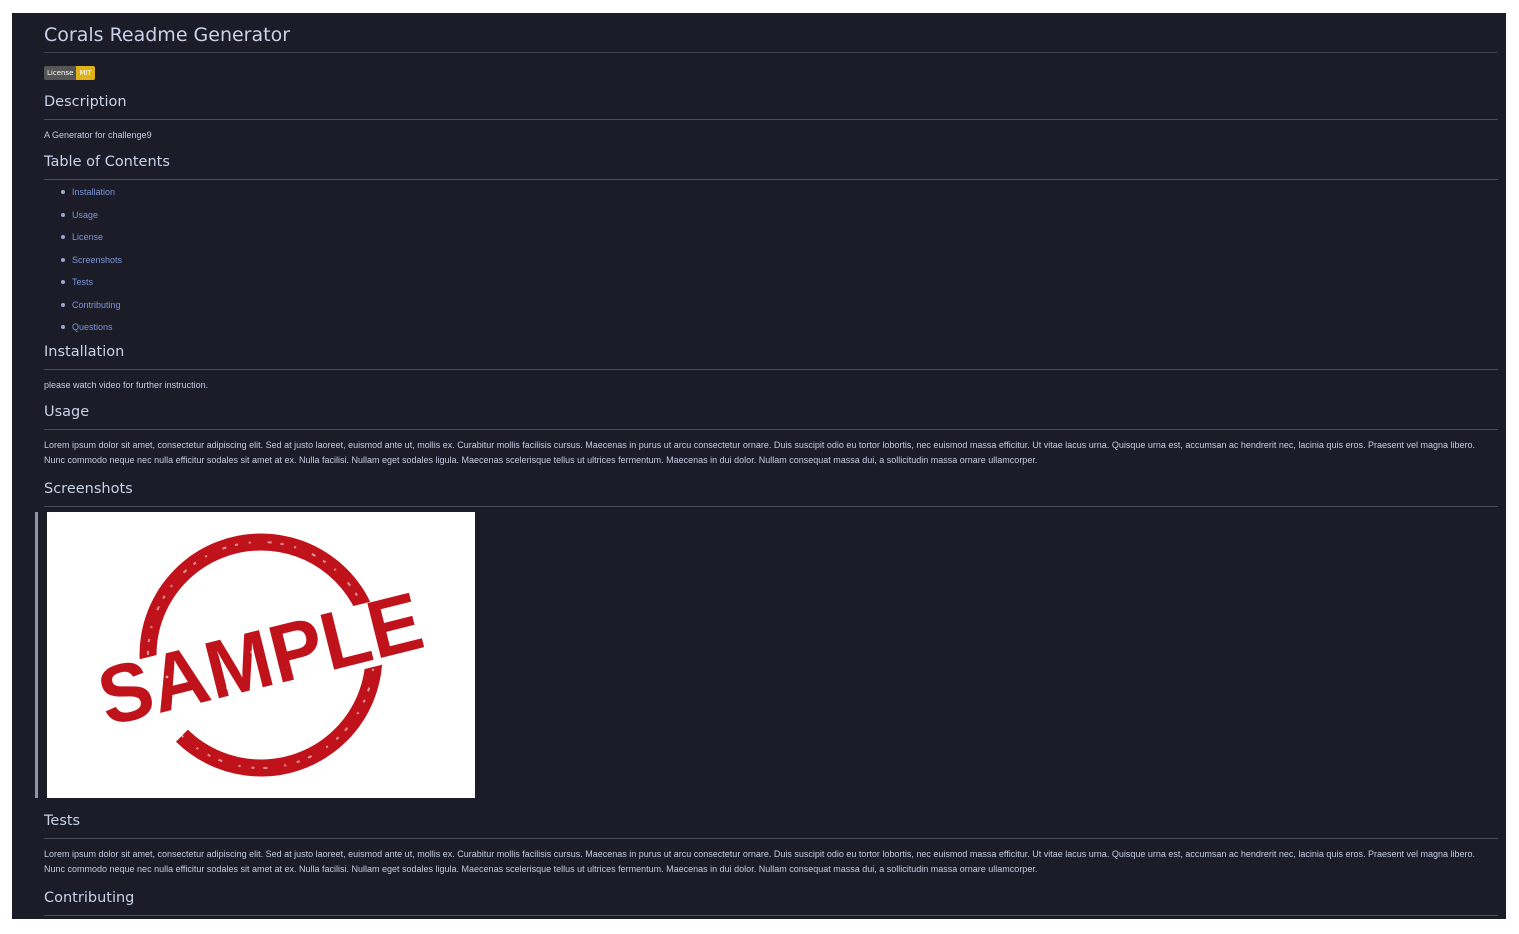 The height and width of the screenshot is (934, 1519). I want to click on toc-item-installation: Installation, so click(779, 197).